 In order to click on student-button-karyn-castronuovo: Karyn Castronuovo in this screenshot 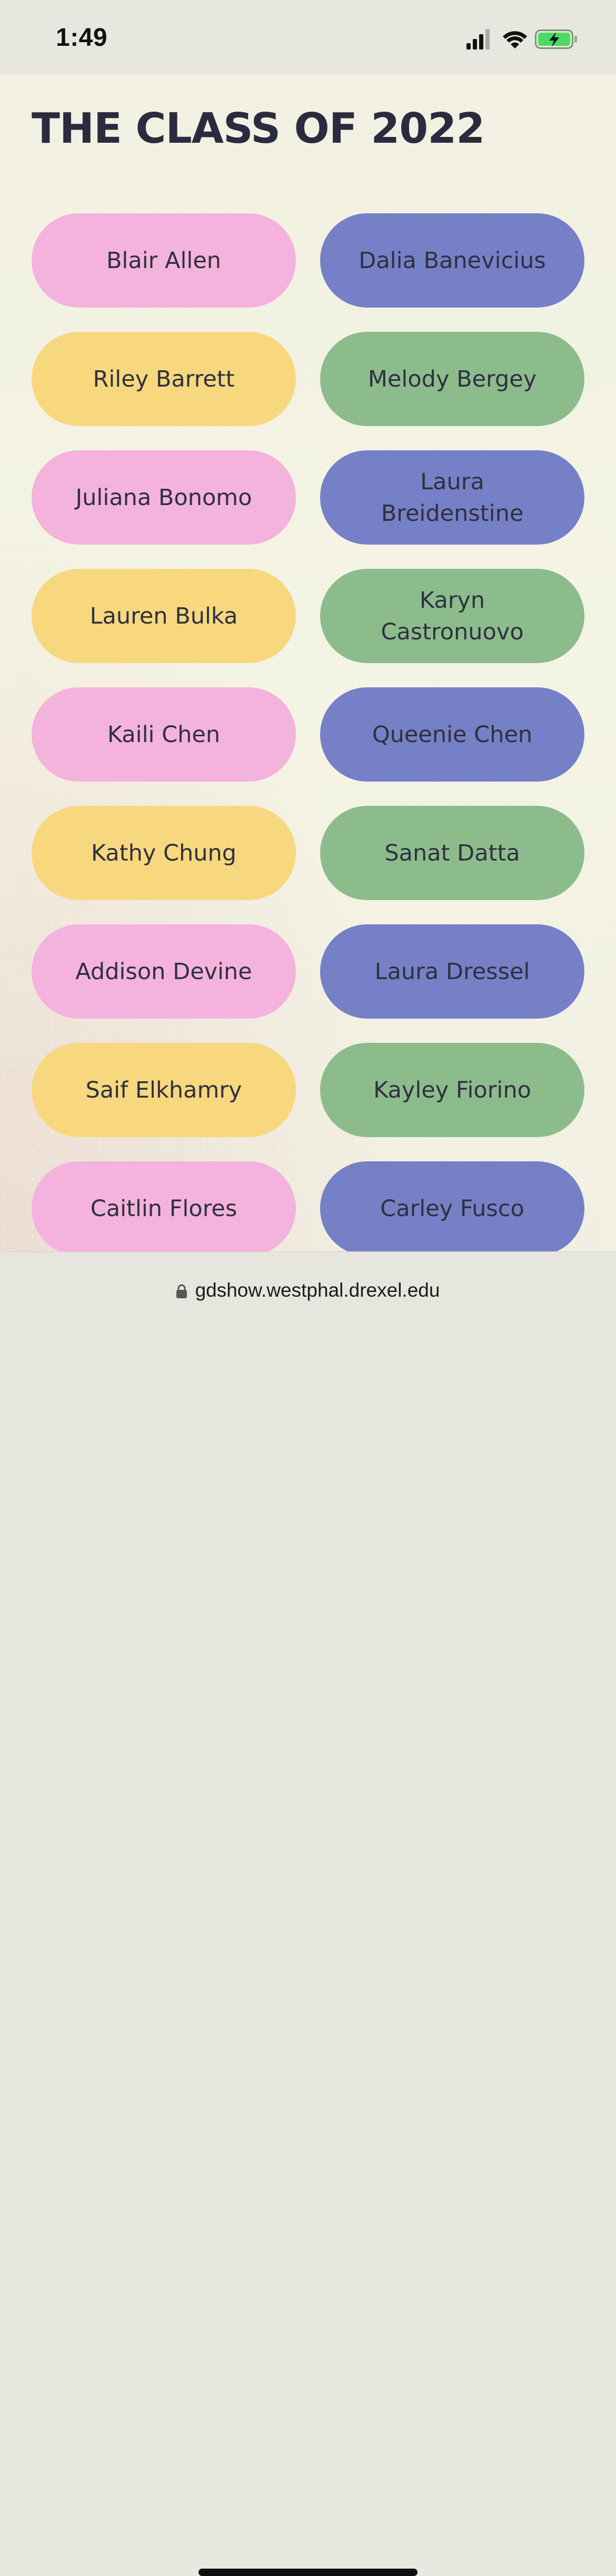, I will do `click(452, 616)`.